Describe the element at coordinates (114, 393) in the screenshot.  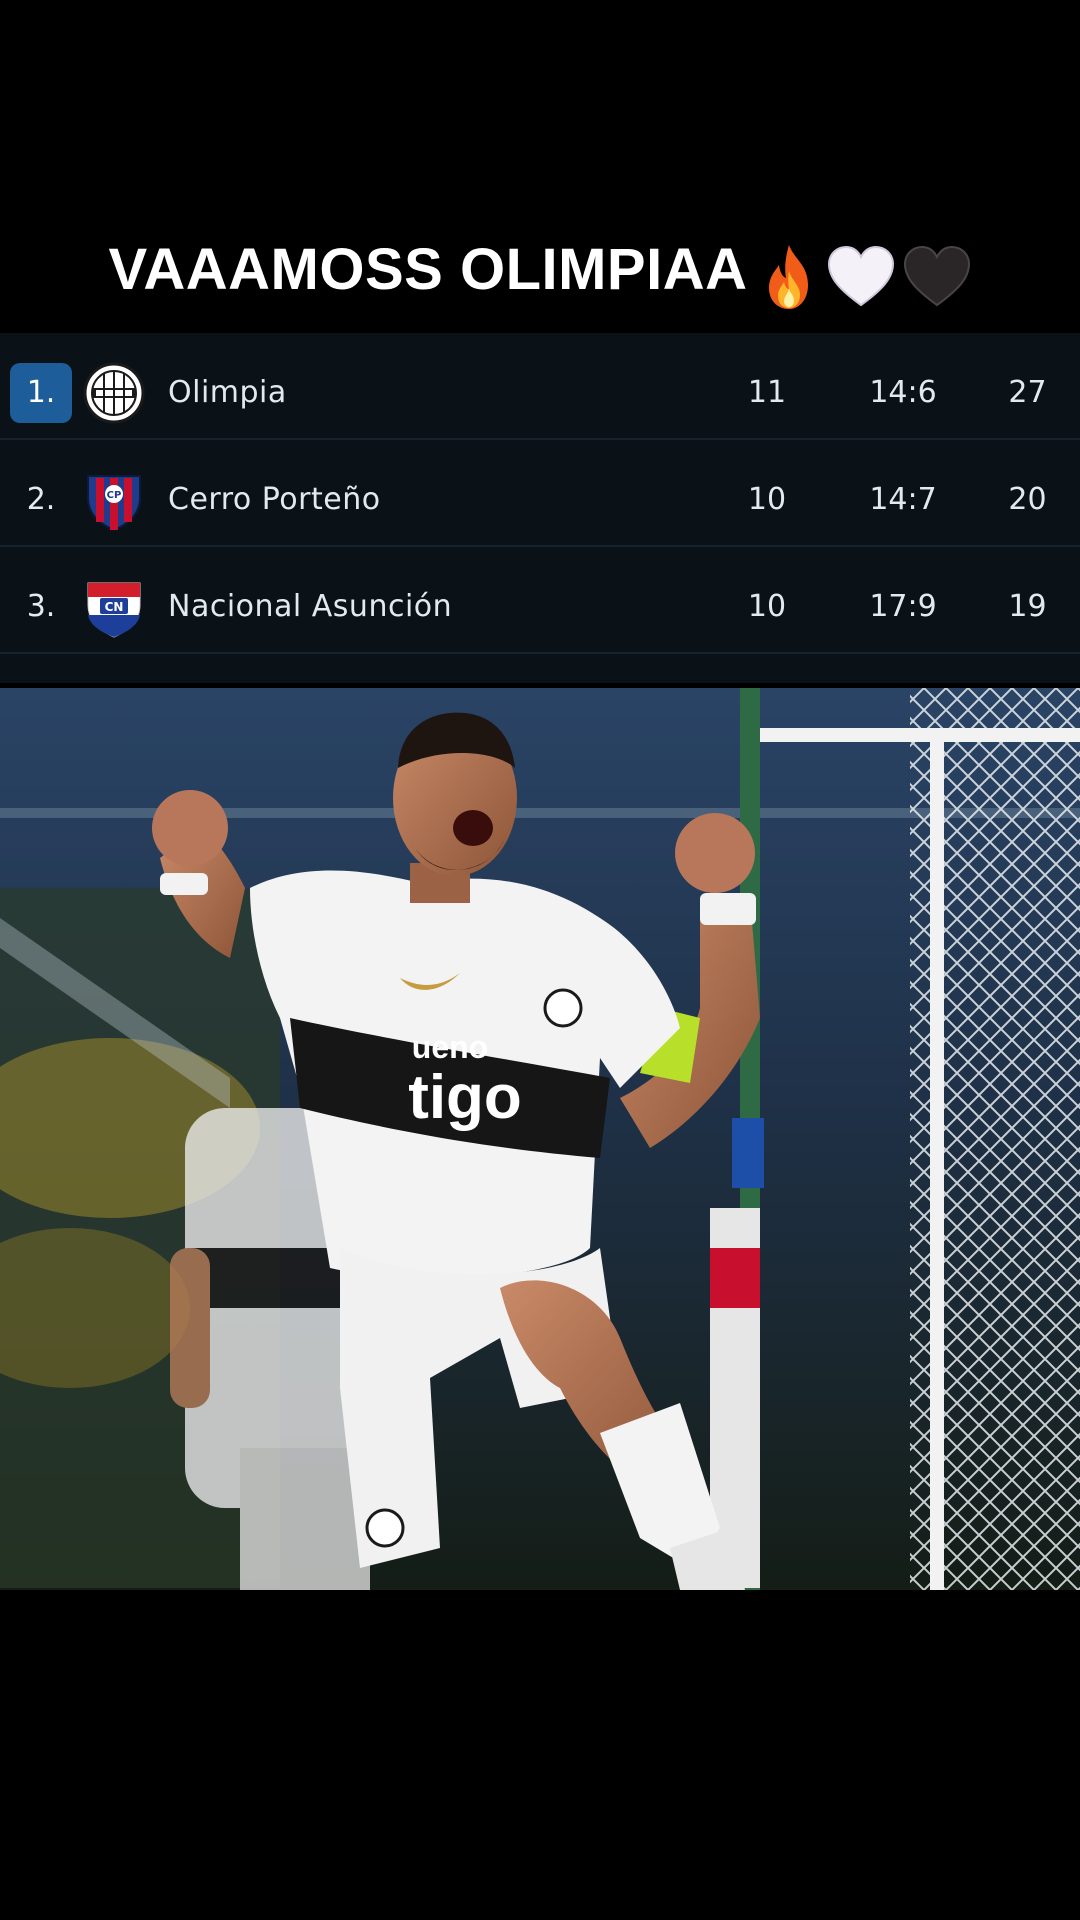
I see `olimpia-crest-icon` at that location.